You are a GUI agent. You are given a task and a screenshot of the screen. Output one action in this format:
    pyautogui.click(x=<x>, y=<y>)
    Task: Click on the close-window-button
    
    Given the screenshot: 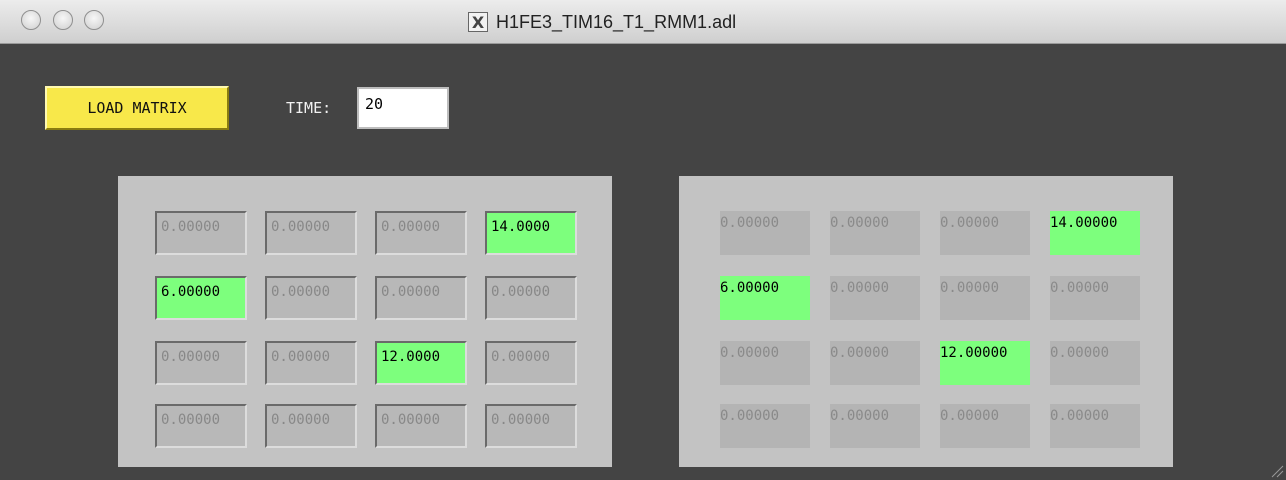 What is the action you would take?
    pyautogui.click(x=31, y=20)
    